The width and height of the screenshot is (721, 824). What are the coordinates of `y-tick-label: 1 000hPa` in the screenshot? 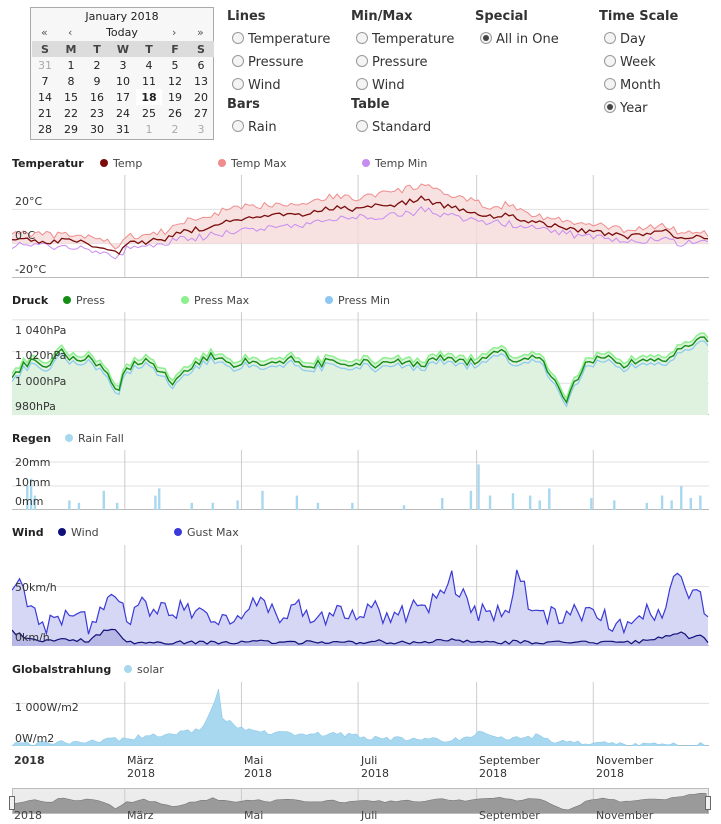 It's located at (41, 381).